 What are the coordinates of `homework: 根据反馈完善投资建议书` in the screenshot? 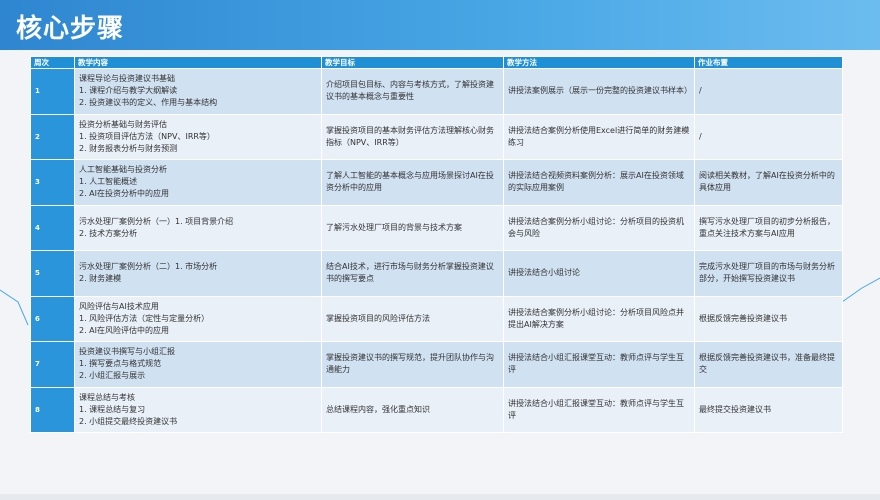 It's located at (768, 318).